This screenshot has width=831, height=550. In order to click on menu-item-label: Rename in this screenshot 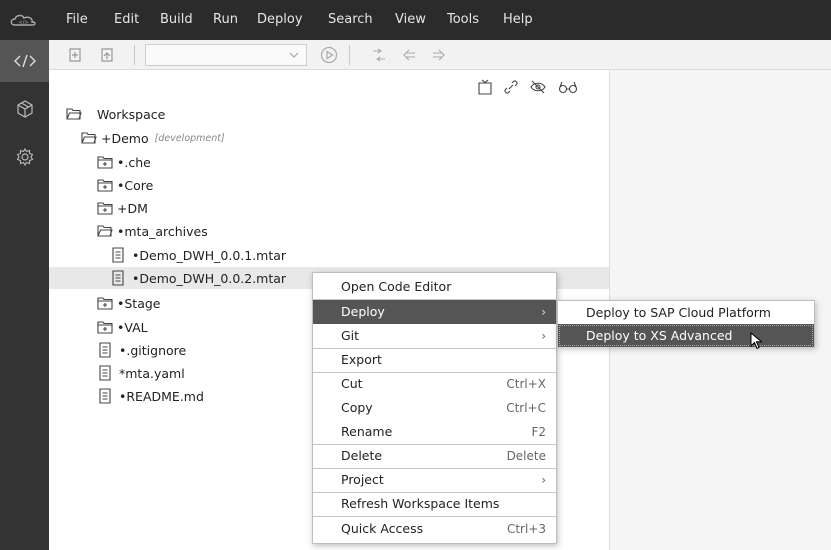, I will do `click(367, 431)`.